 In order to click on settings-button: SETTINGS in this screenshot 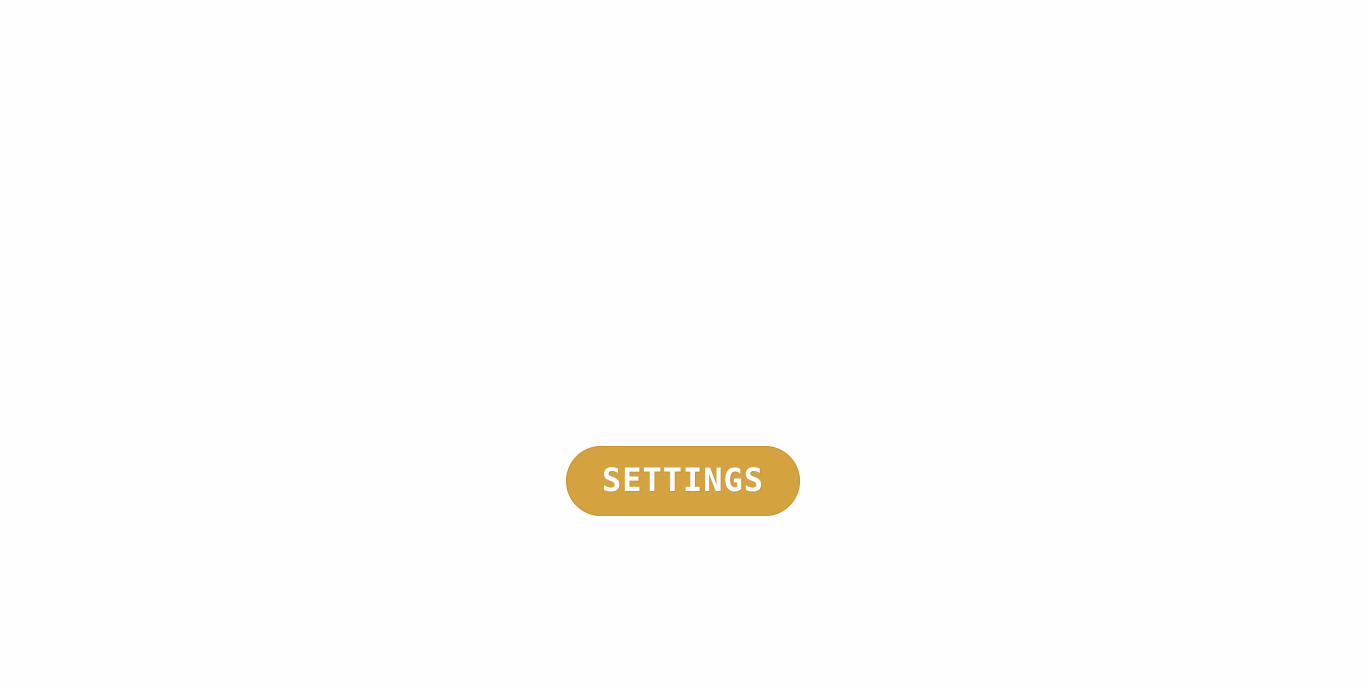, I will do `click(683, 481)`.